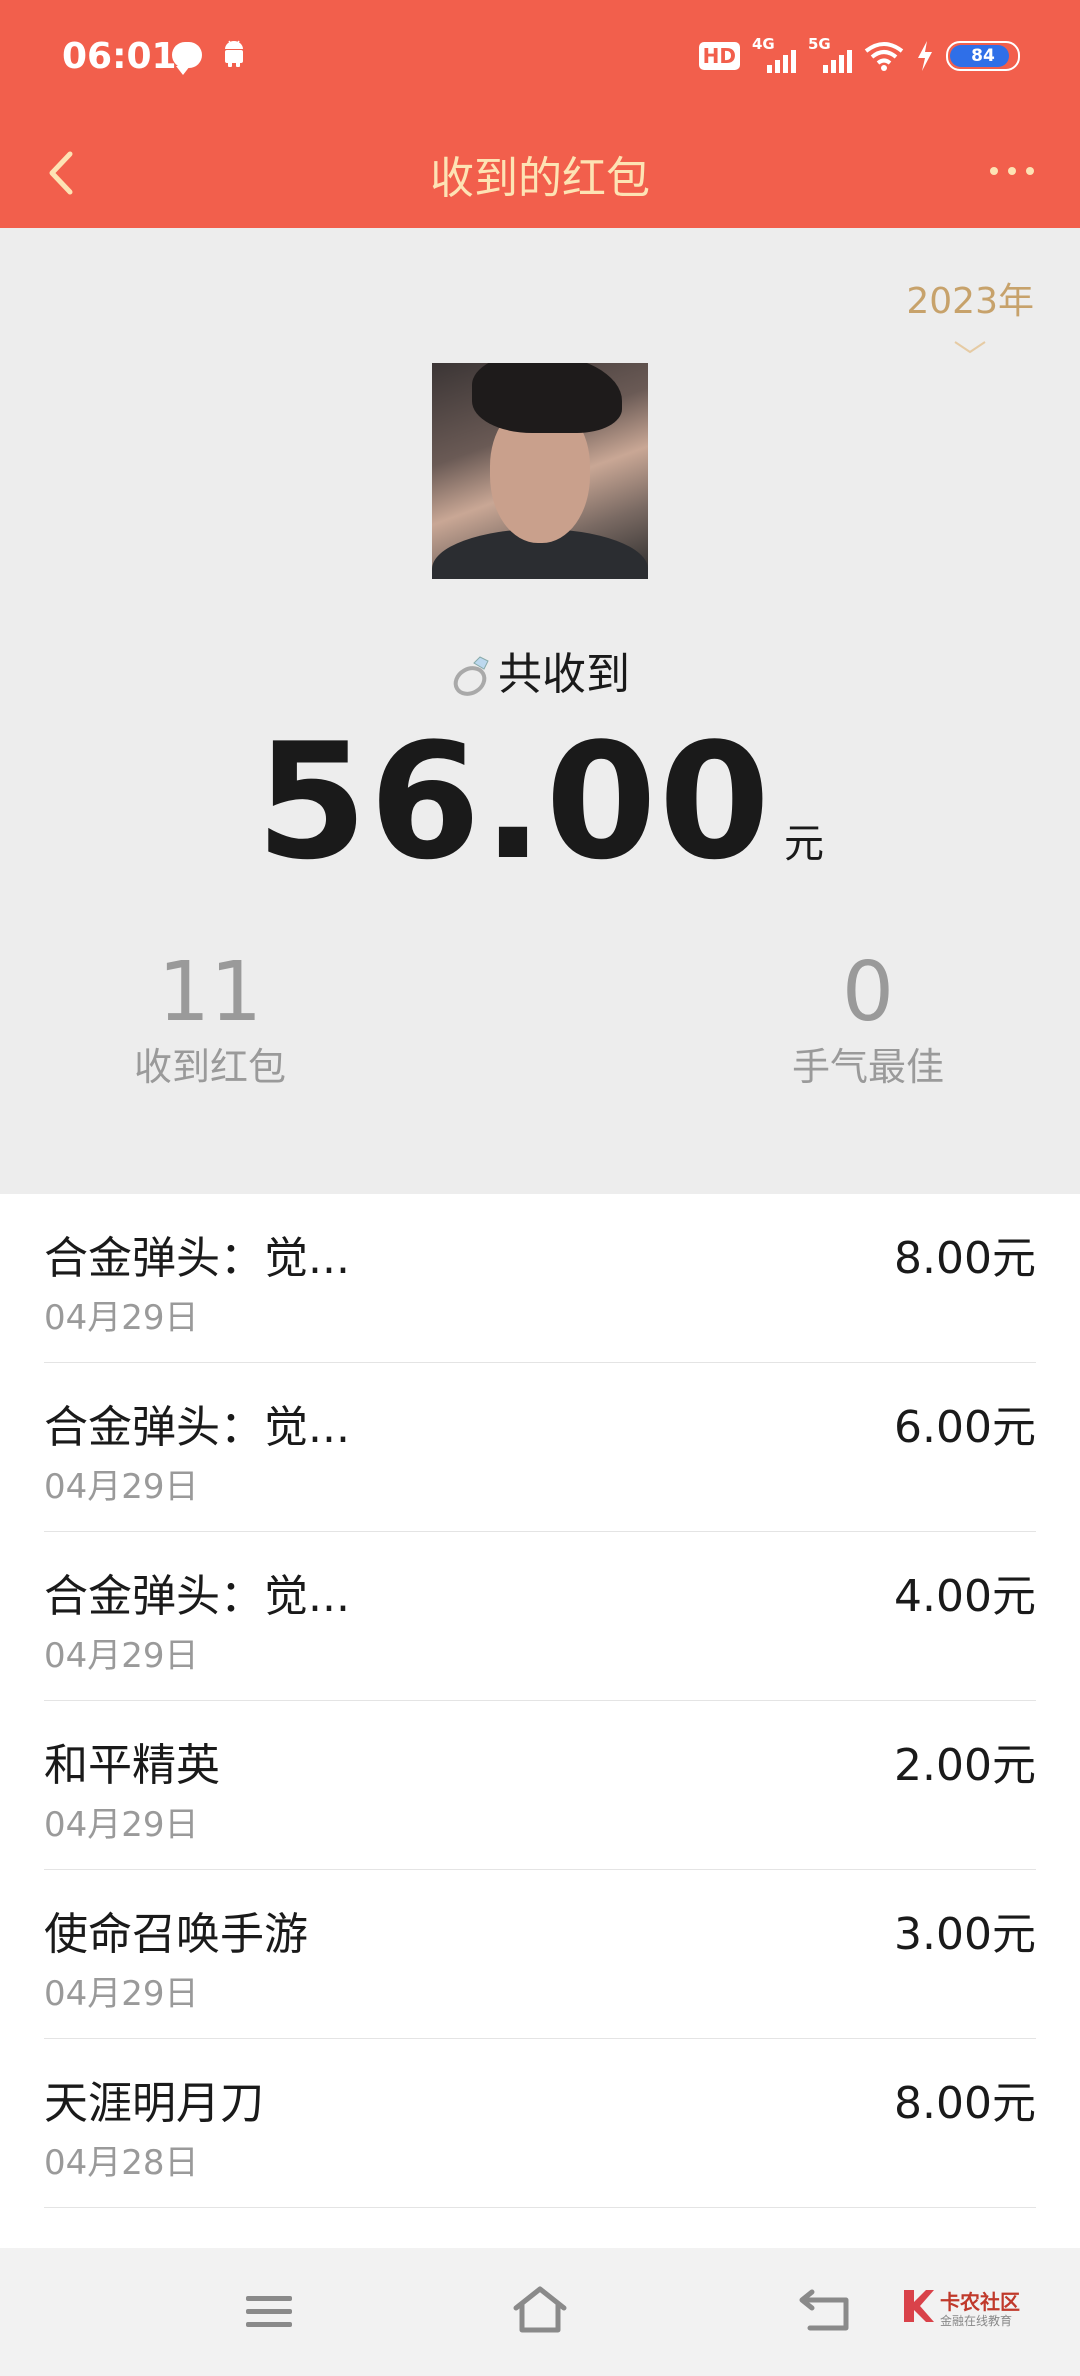 The width and height of the screenshot is (1080, 2376). I want to click on watermark-title: 卡农社区, so click(980, 2302).